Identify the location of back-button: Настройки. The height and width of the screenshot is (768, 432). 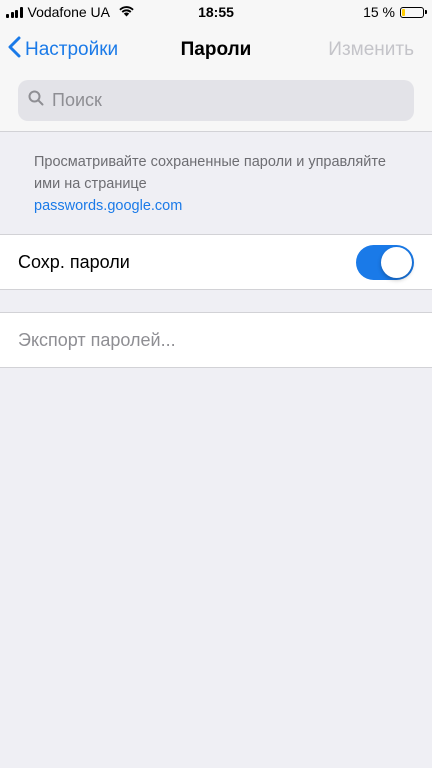
(63, 50).